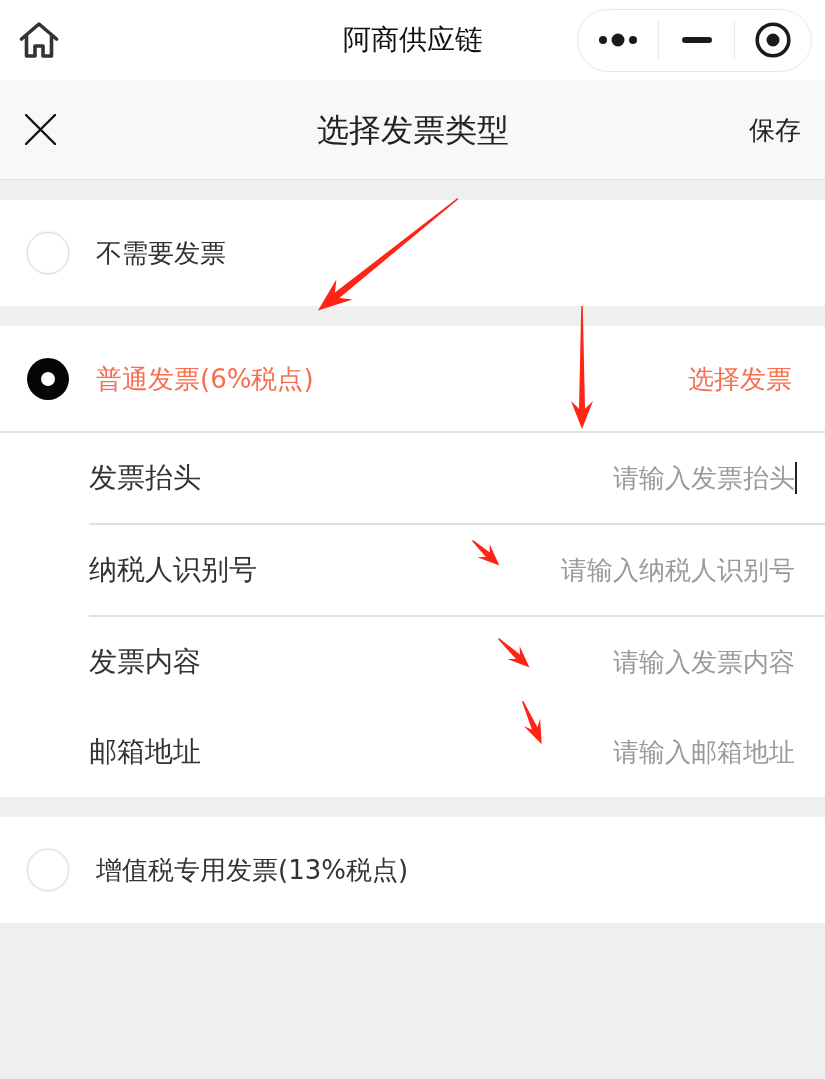 The height and width of the screenshot is (1079, 825). What do you see at coordinates (775, 129) in the screenshot?
I see `save-button: 保存` at bounding box center [775, 129].